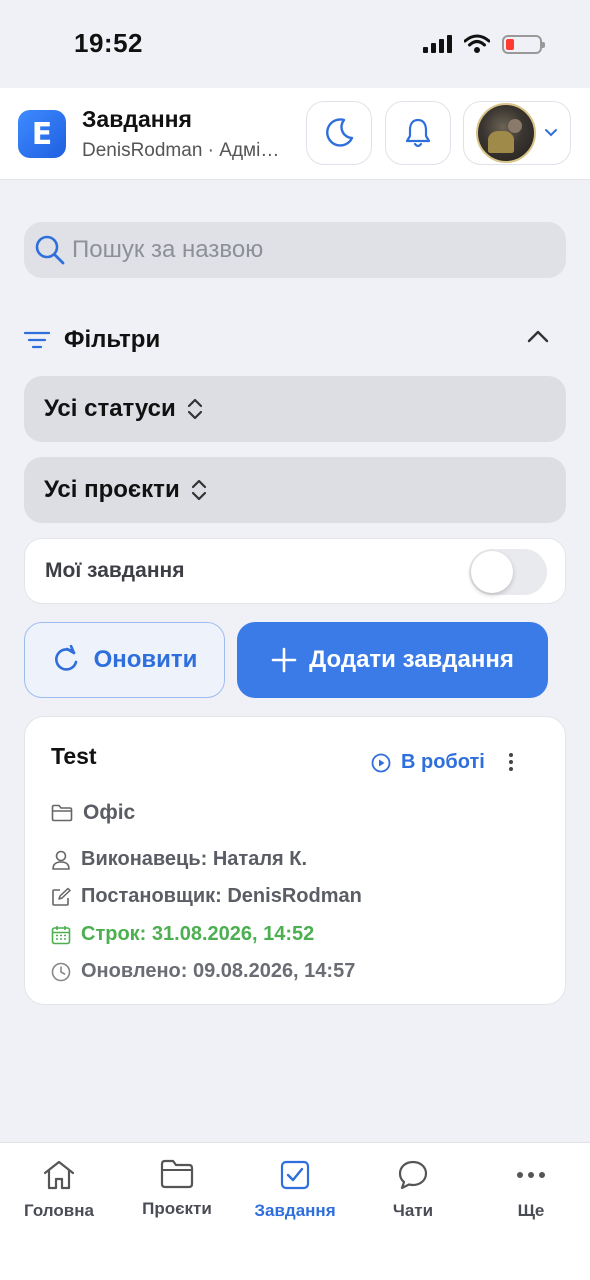  What do you see at coordinates (295, 571) in the screenshot?
I see `my-tasks-row: Мої завдання` at bounding box center [295, 571].